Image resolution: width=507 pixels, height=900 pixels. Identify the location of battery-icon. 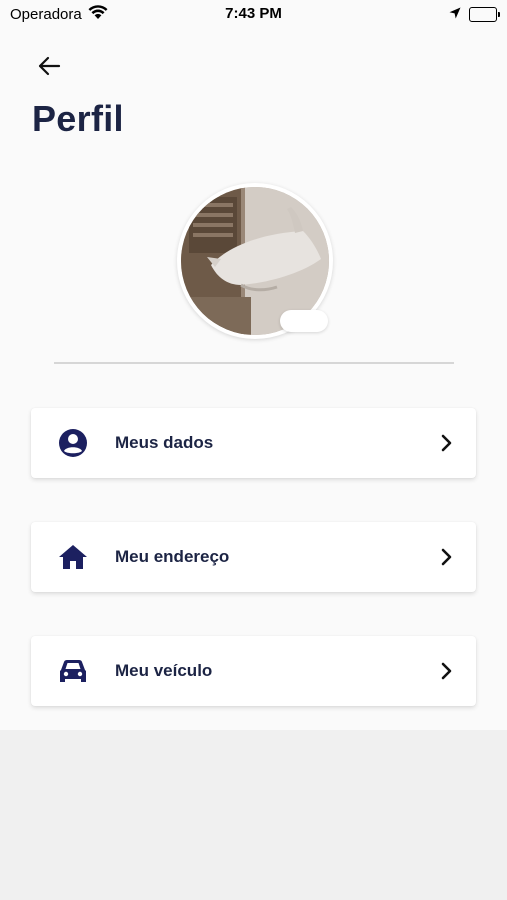
(484, 14).